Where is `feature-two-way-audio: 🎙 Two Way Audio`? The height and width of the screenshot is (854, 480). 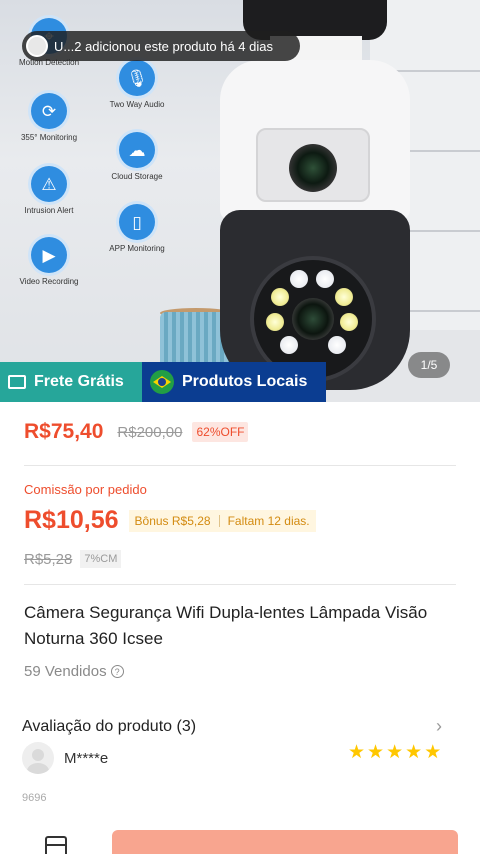 feature-two-way-audio: 🎙 Two Way Audio is located at coordinates (137, 84).